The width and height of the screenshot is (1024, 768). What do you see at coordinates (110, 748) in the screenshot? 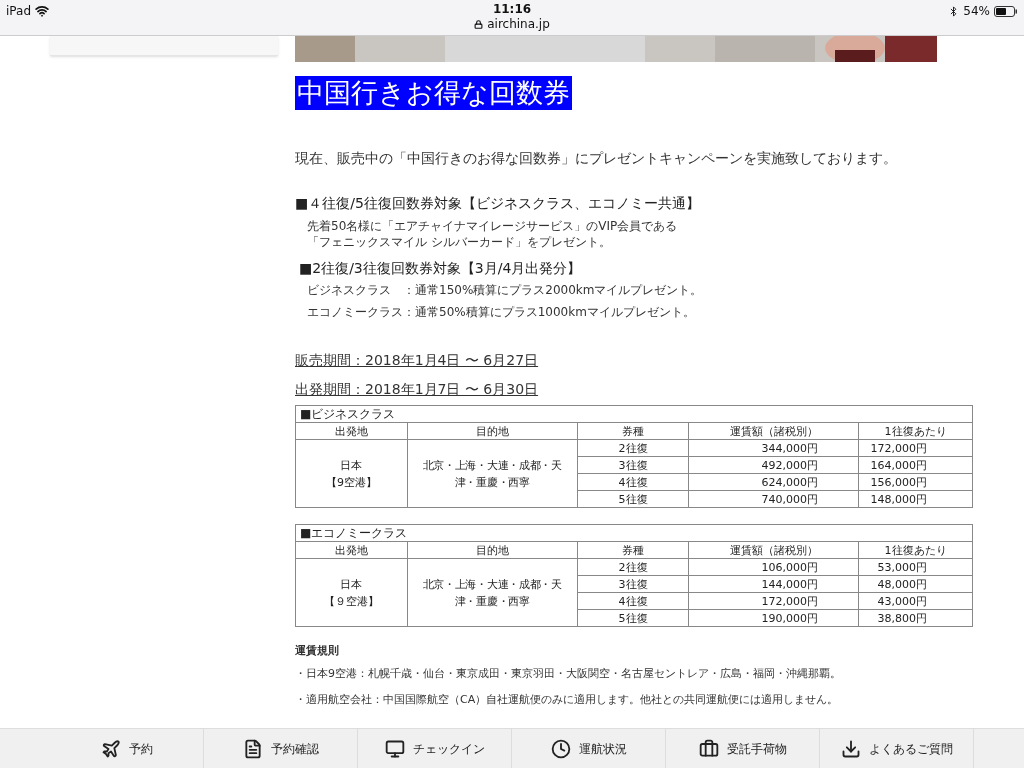
I see `plane-icon` at bounding box center [110, 748].